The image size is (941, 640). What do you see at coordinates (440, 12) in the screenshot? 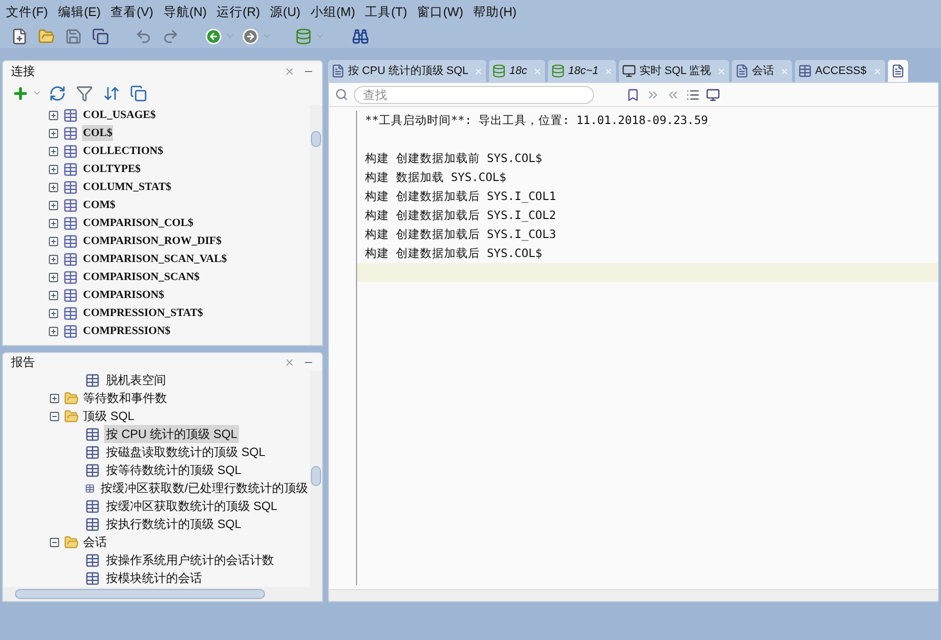
I see `menu-item: 窗口(W)` at bounding box center [440, 12].